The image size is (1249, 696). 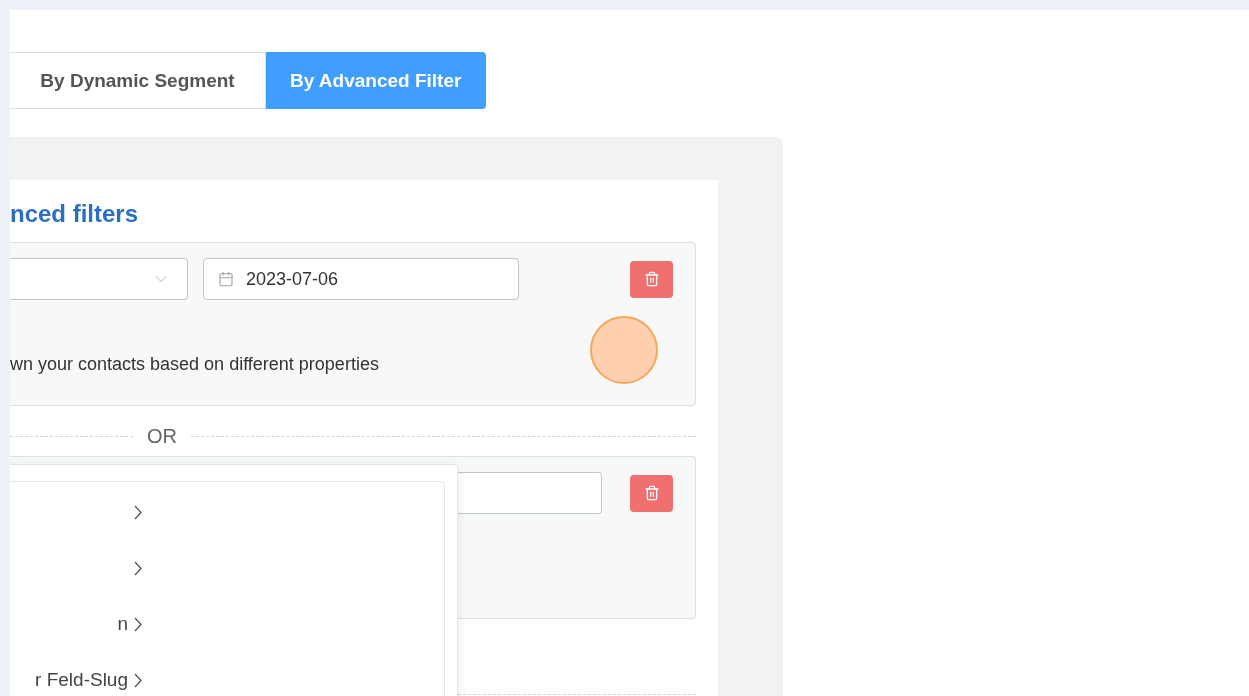 I want to click on hint-text: wn your contacts based on different properties, so click(x=195, y=364).